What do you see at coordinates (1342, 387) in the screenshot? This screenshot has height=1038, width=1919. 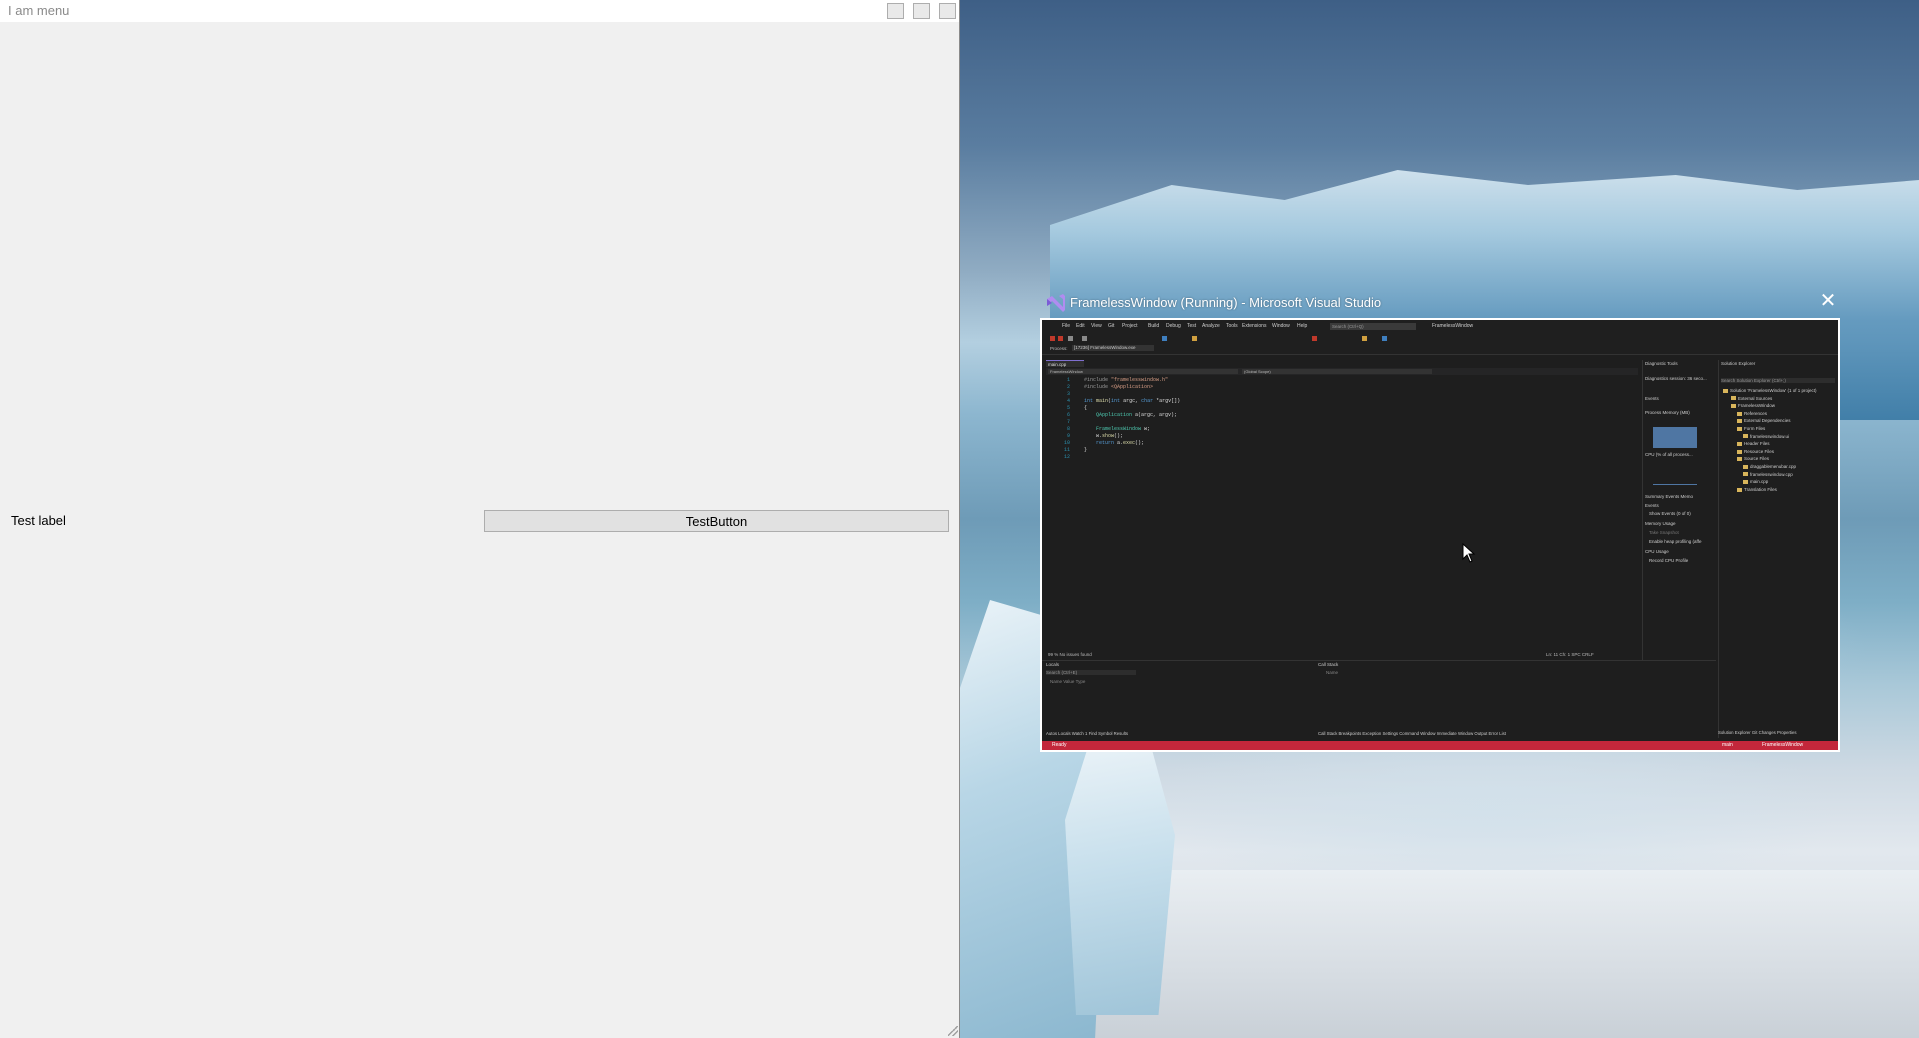 I see `code-line: 2 #include <QApplication>` at bounding box center [1342, 387].